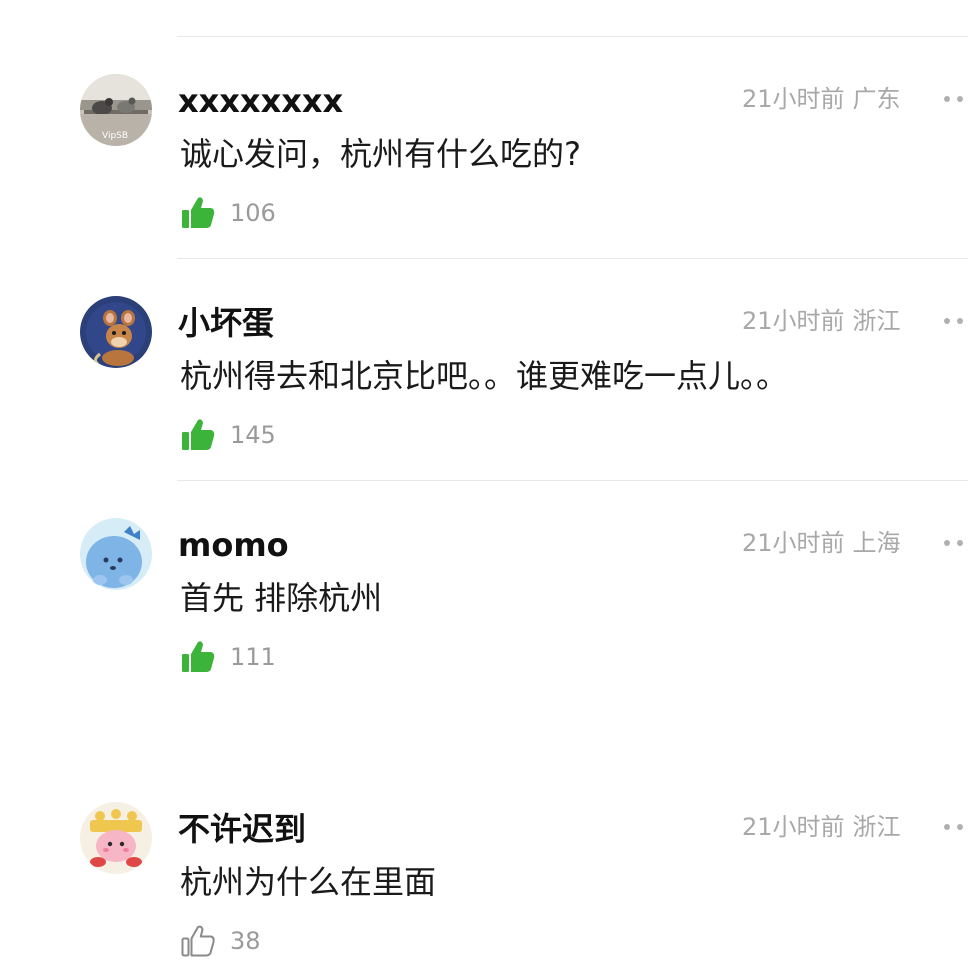  I want to click on like-button: 145, so click(228, 435).